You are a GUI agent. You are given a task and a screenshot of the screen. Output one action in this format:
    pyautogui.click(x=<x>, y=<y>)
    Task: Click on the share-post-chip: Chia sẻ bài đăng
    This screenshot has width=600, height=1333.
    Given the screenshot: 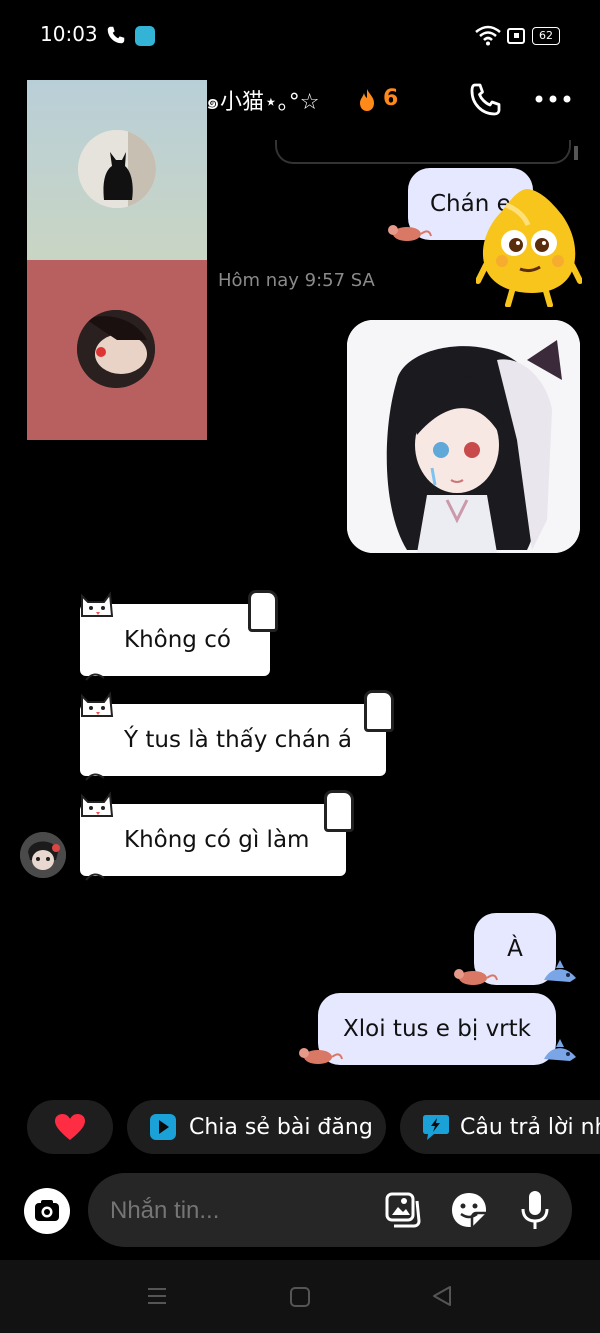 What is the action you would take?
    pyautogui.click(x=256, y=1127)
    